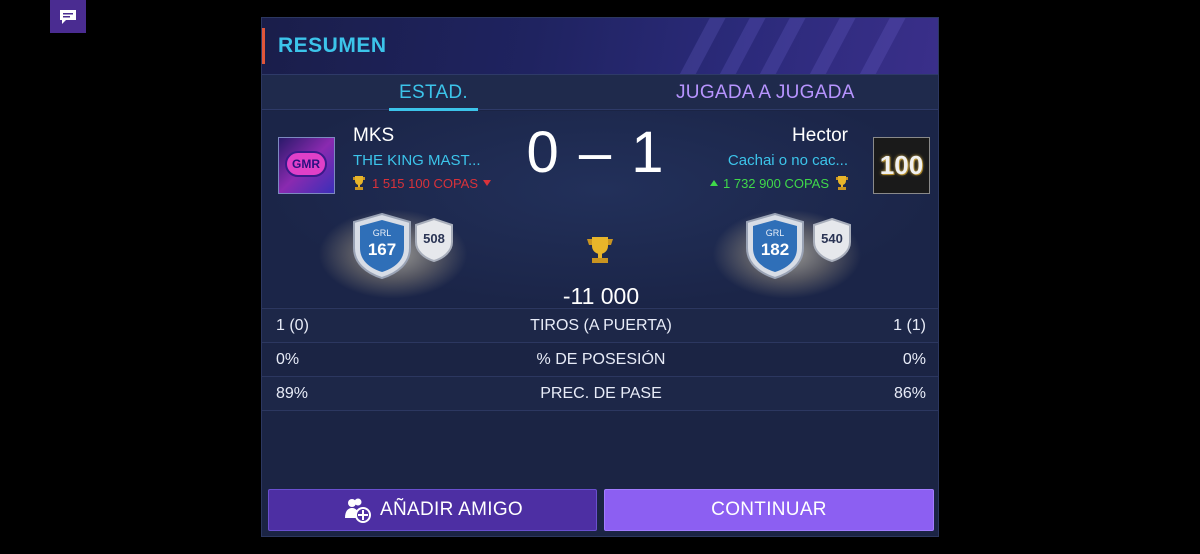 Image resolution: width=1200 pixels, height=554 pixels. I want to click on trophy-change: -11 000, so click(601, 296).